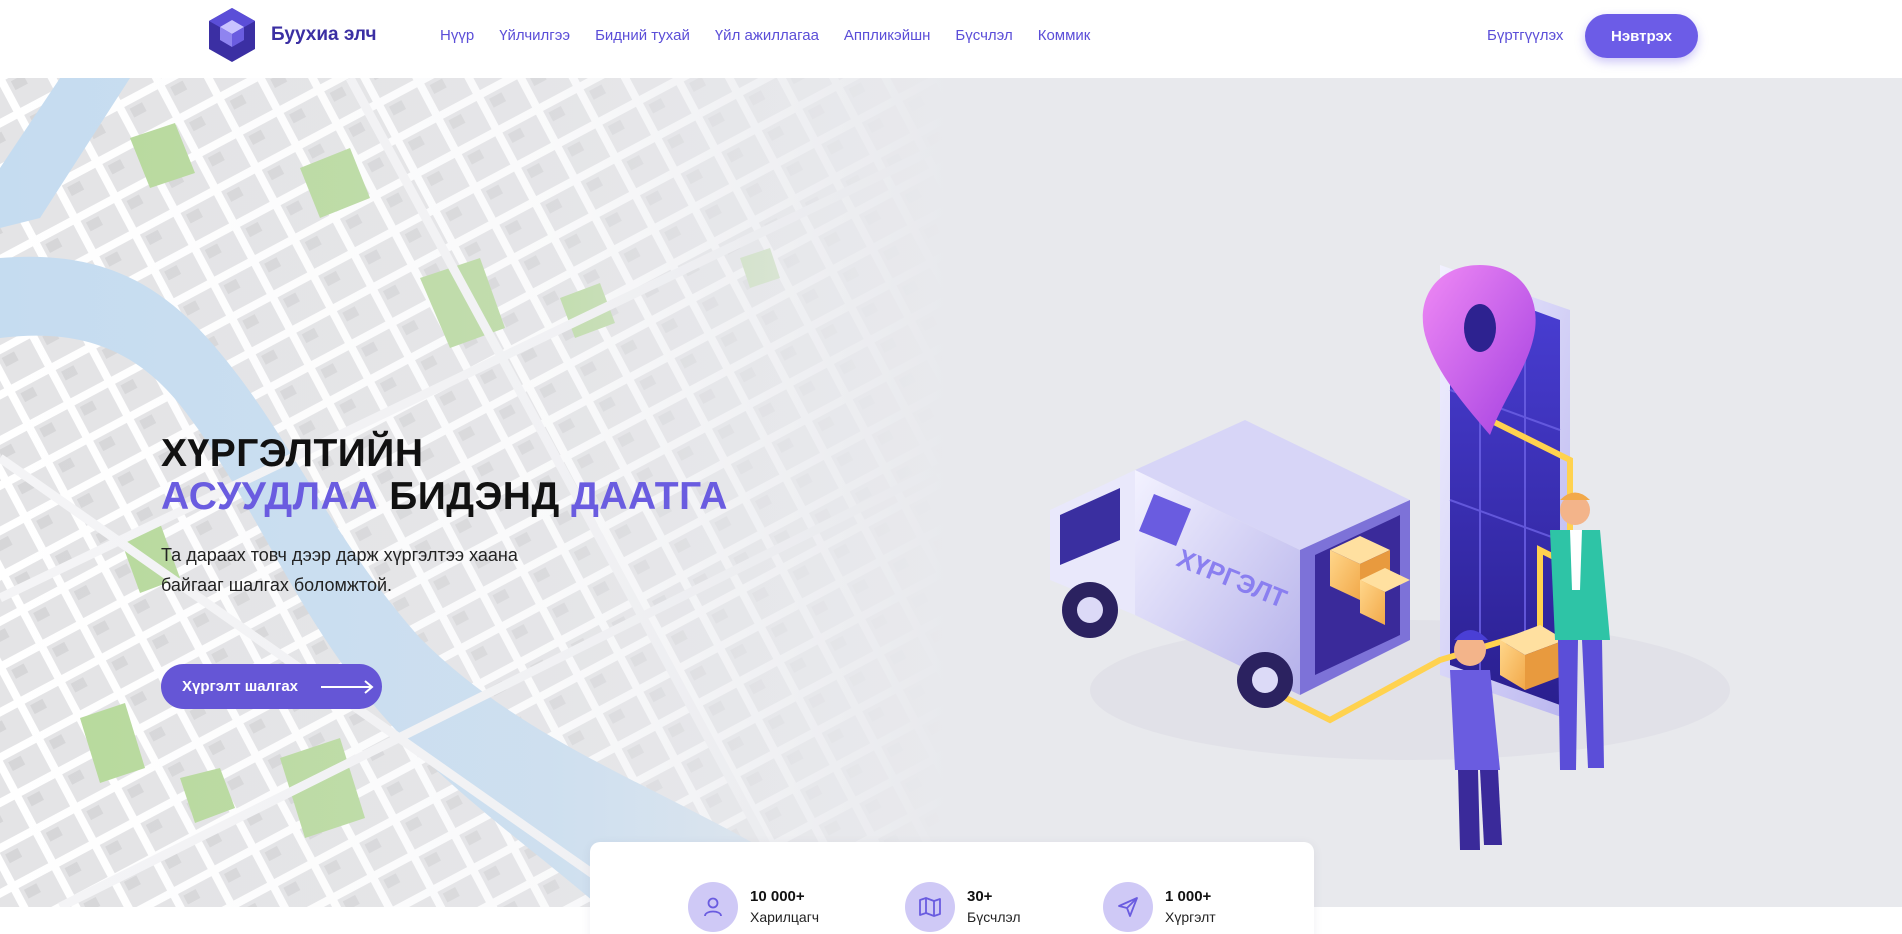  What do you see at coordinates (240, 686) in the screenshot?
I see `track-delivery-label: Хүргэлт шалгах` at bounding box center [240, 686].